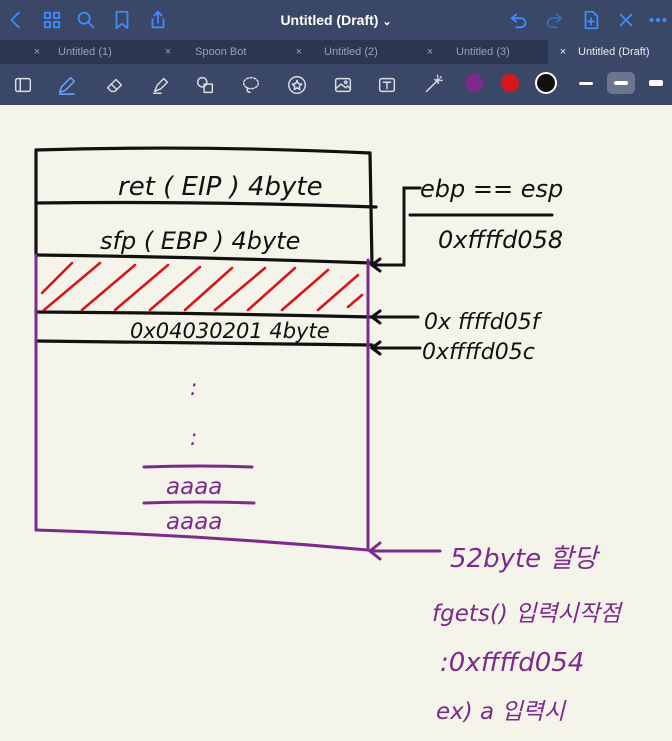 The image size is (672, 741). I want to click on sticker-icon, so click(297, 85).